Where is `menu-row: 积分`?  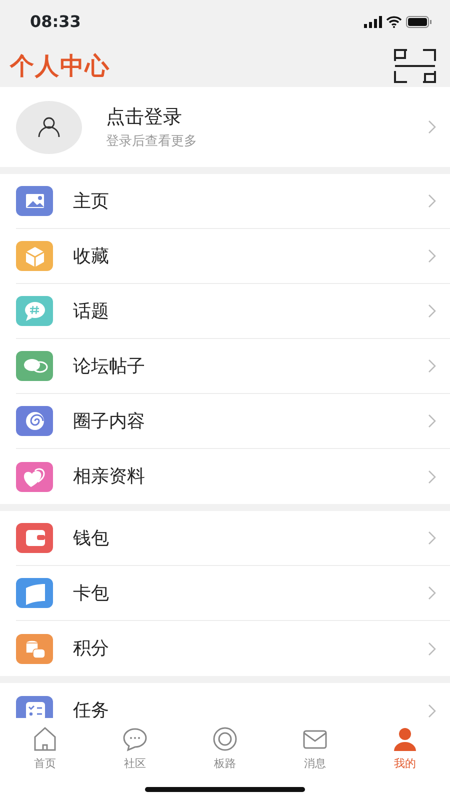 menu-row: 积分 is located at coordinates (225, 648).